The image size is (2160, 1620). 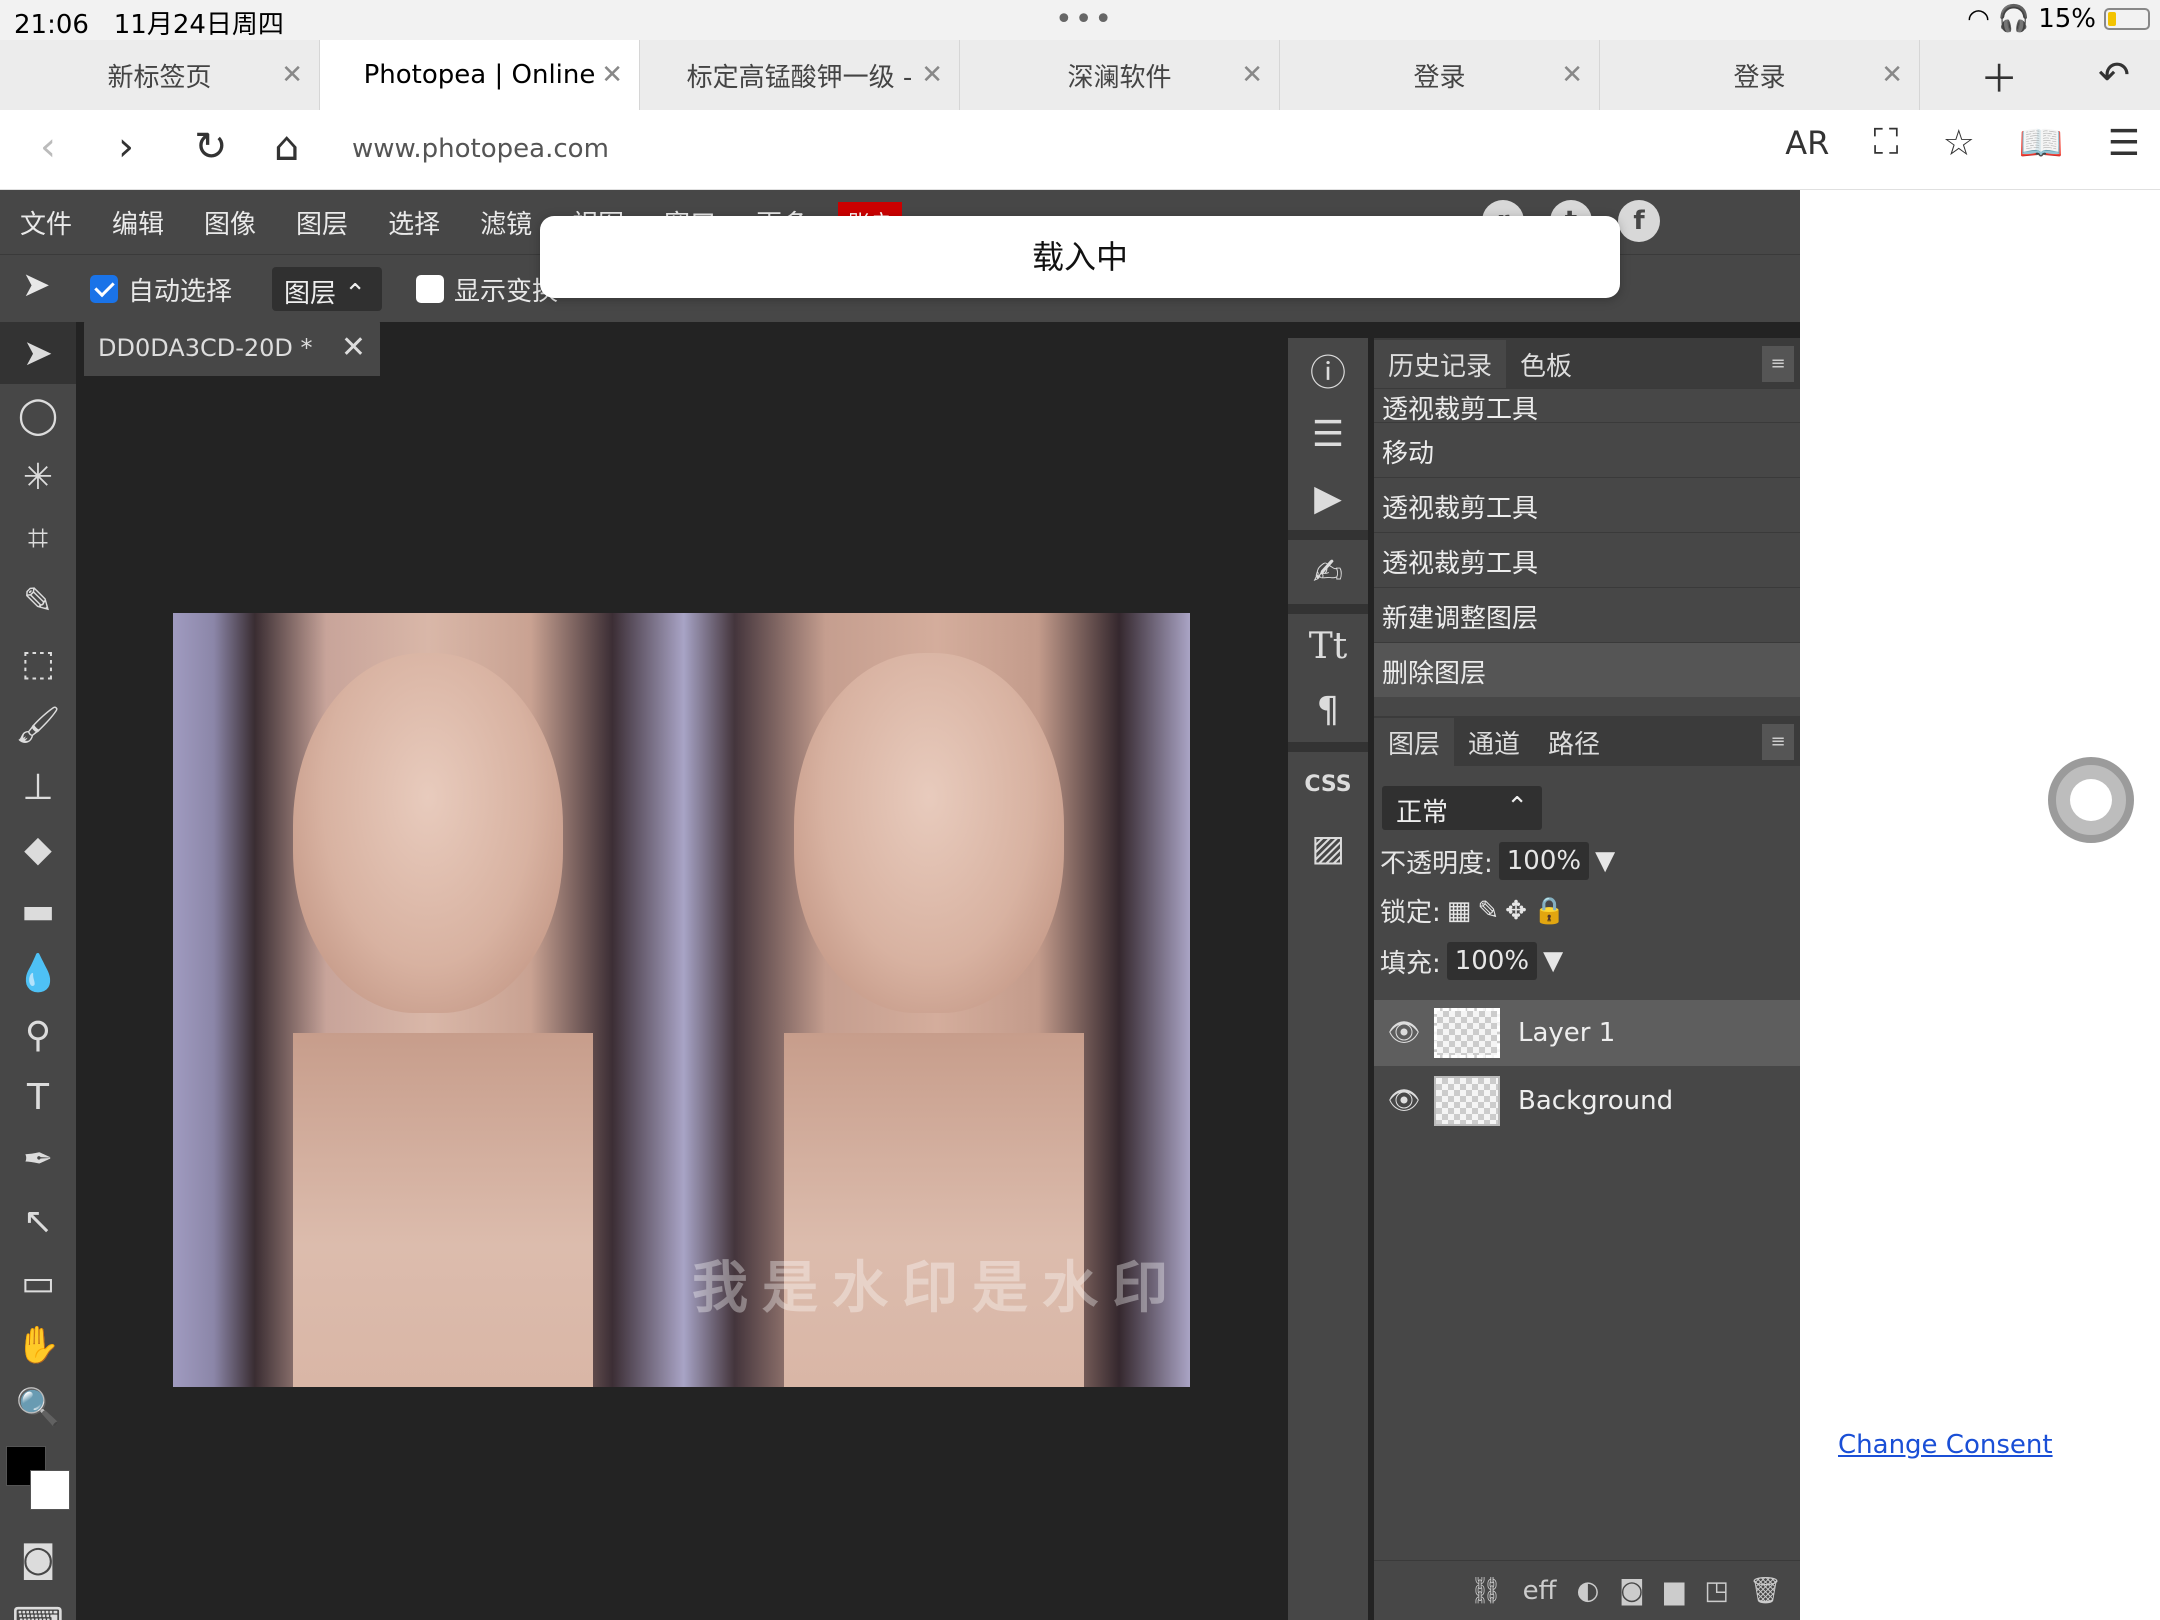 I want to click on tab-history: 历史记录, so click(x=1440, y=364).